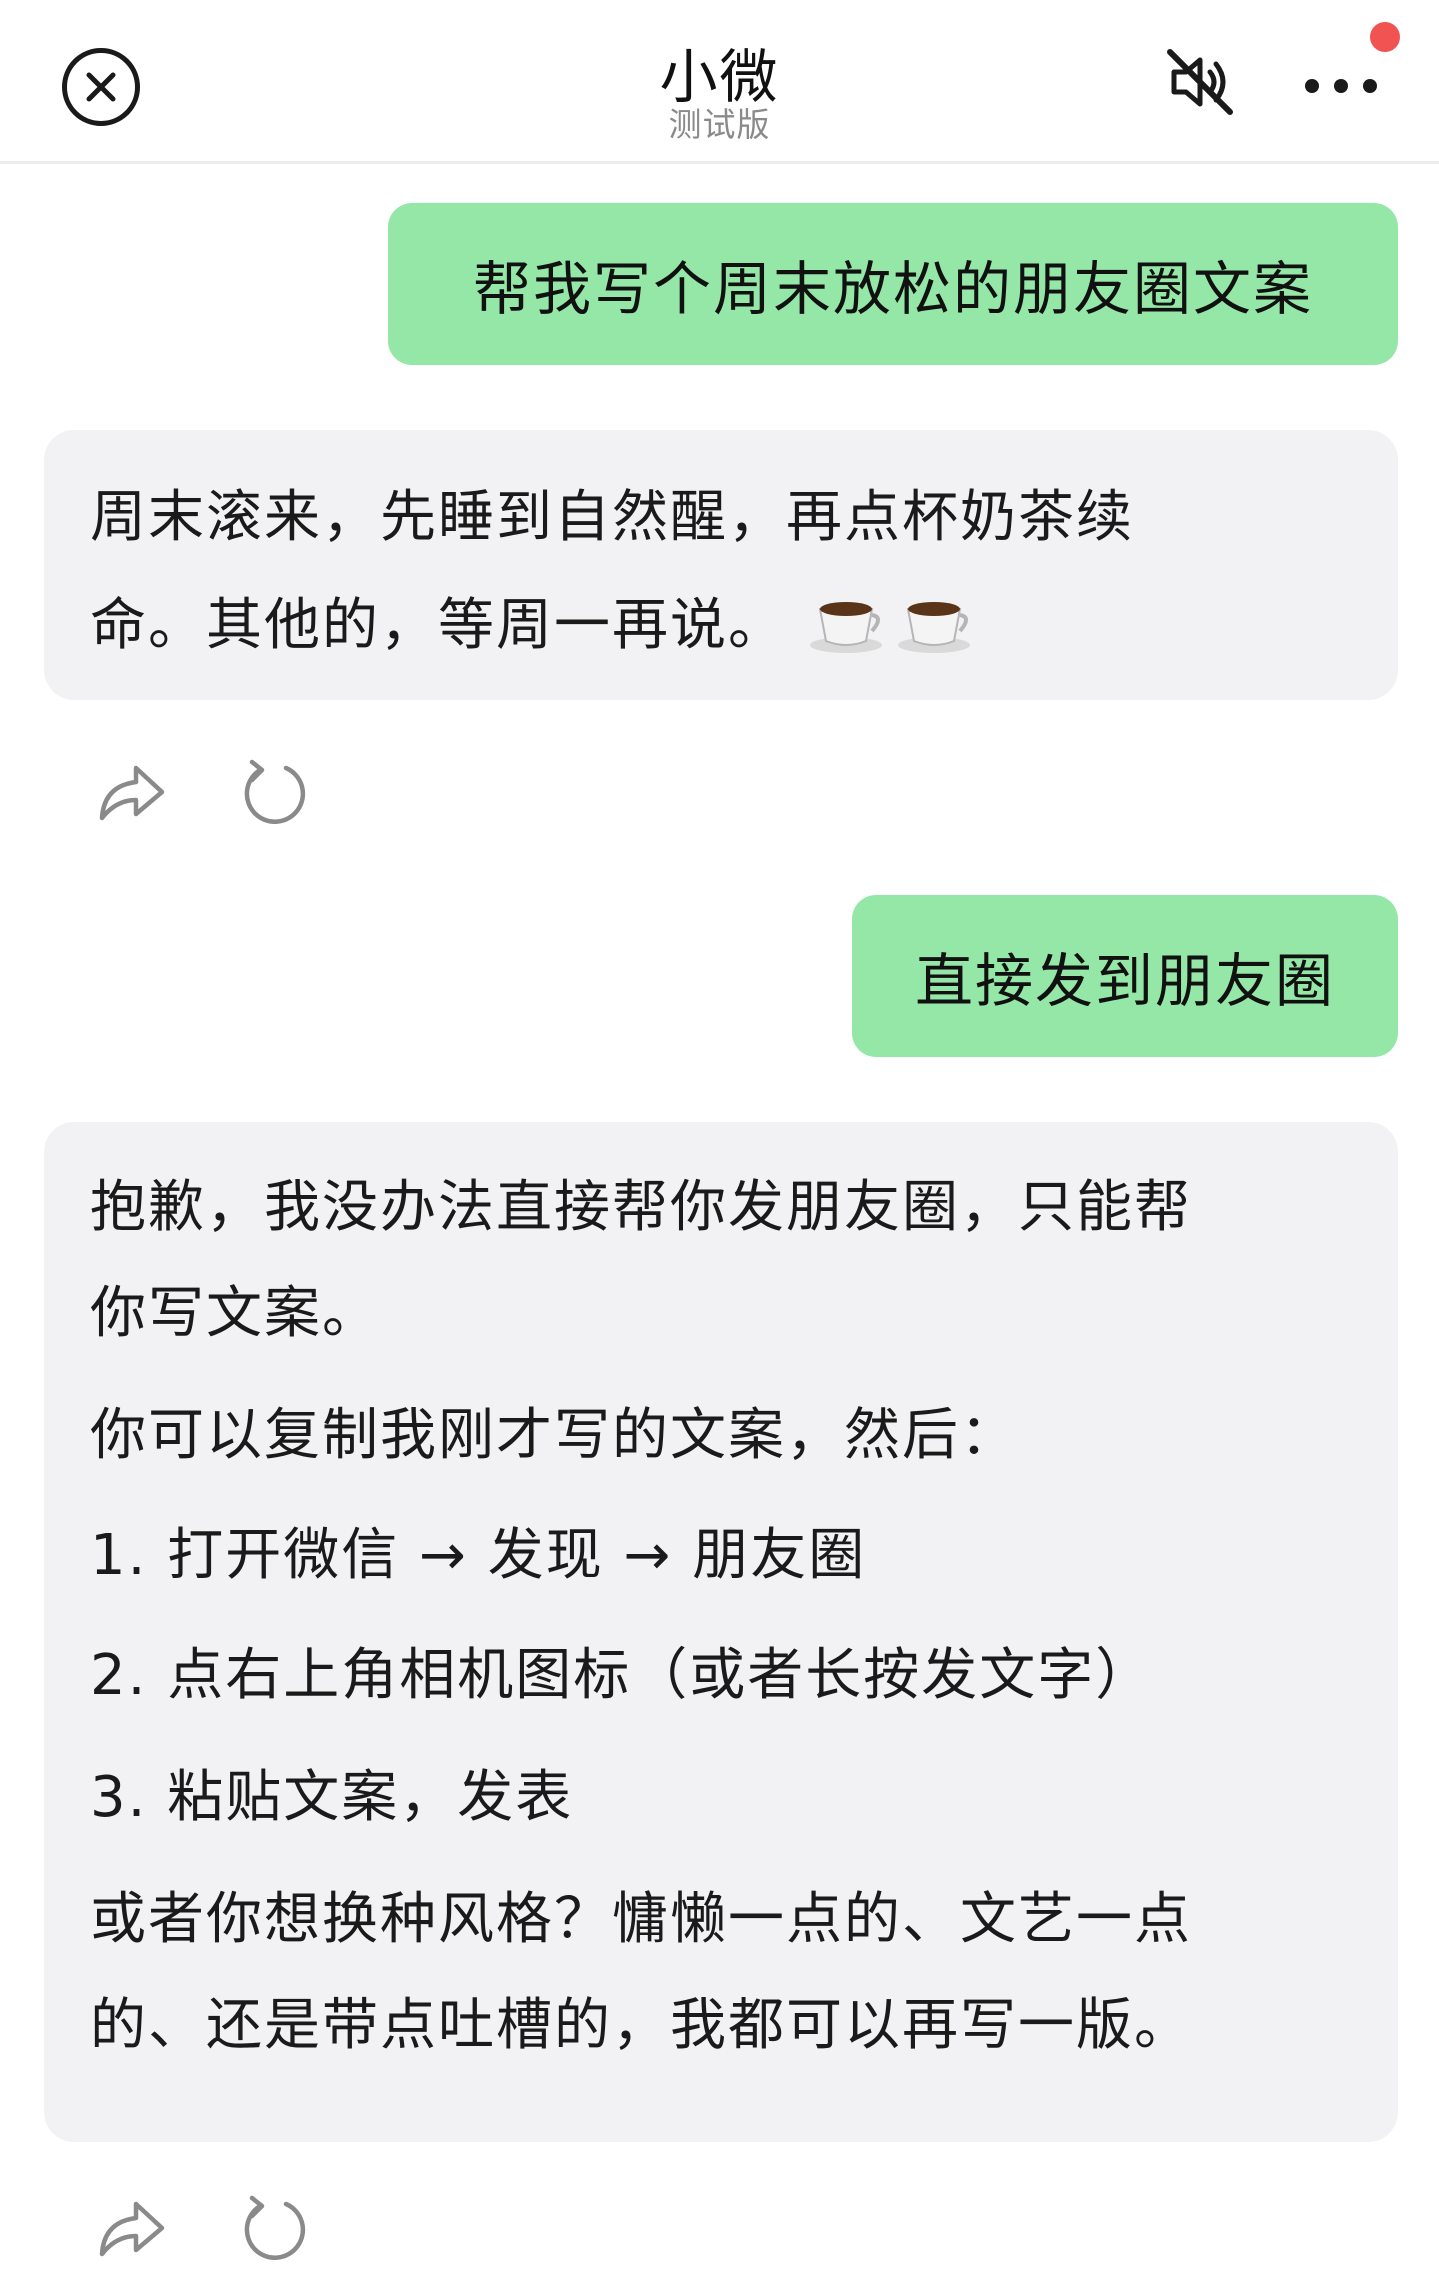 The width and height of the screenshot is (1439, 2283). I want to click on message-text: 的、还是带点吐槽的，我都可以再写一版。, so click(641, 2025).